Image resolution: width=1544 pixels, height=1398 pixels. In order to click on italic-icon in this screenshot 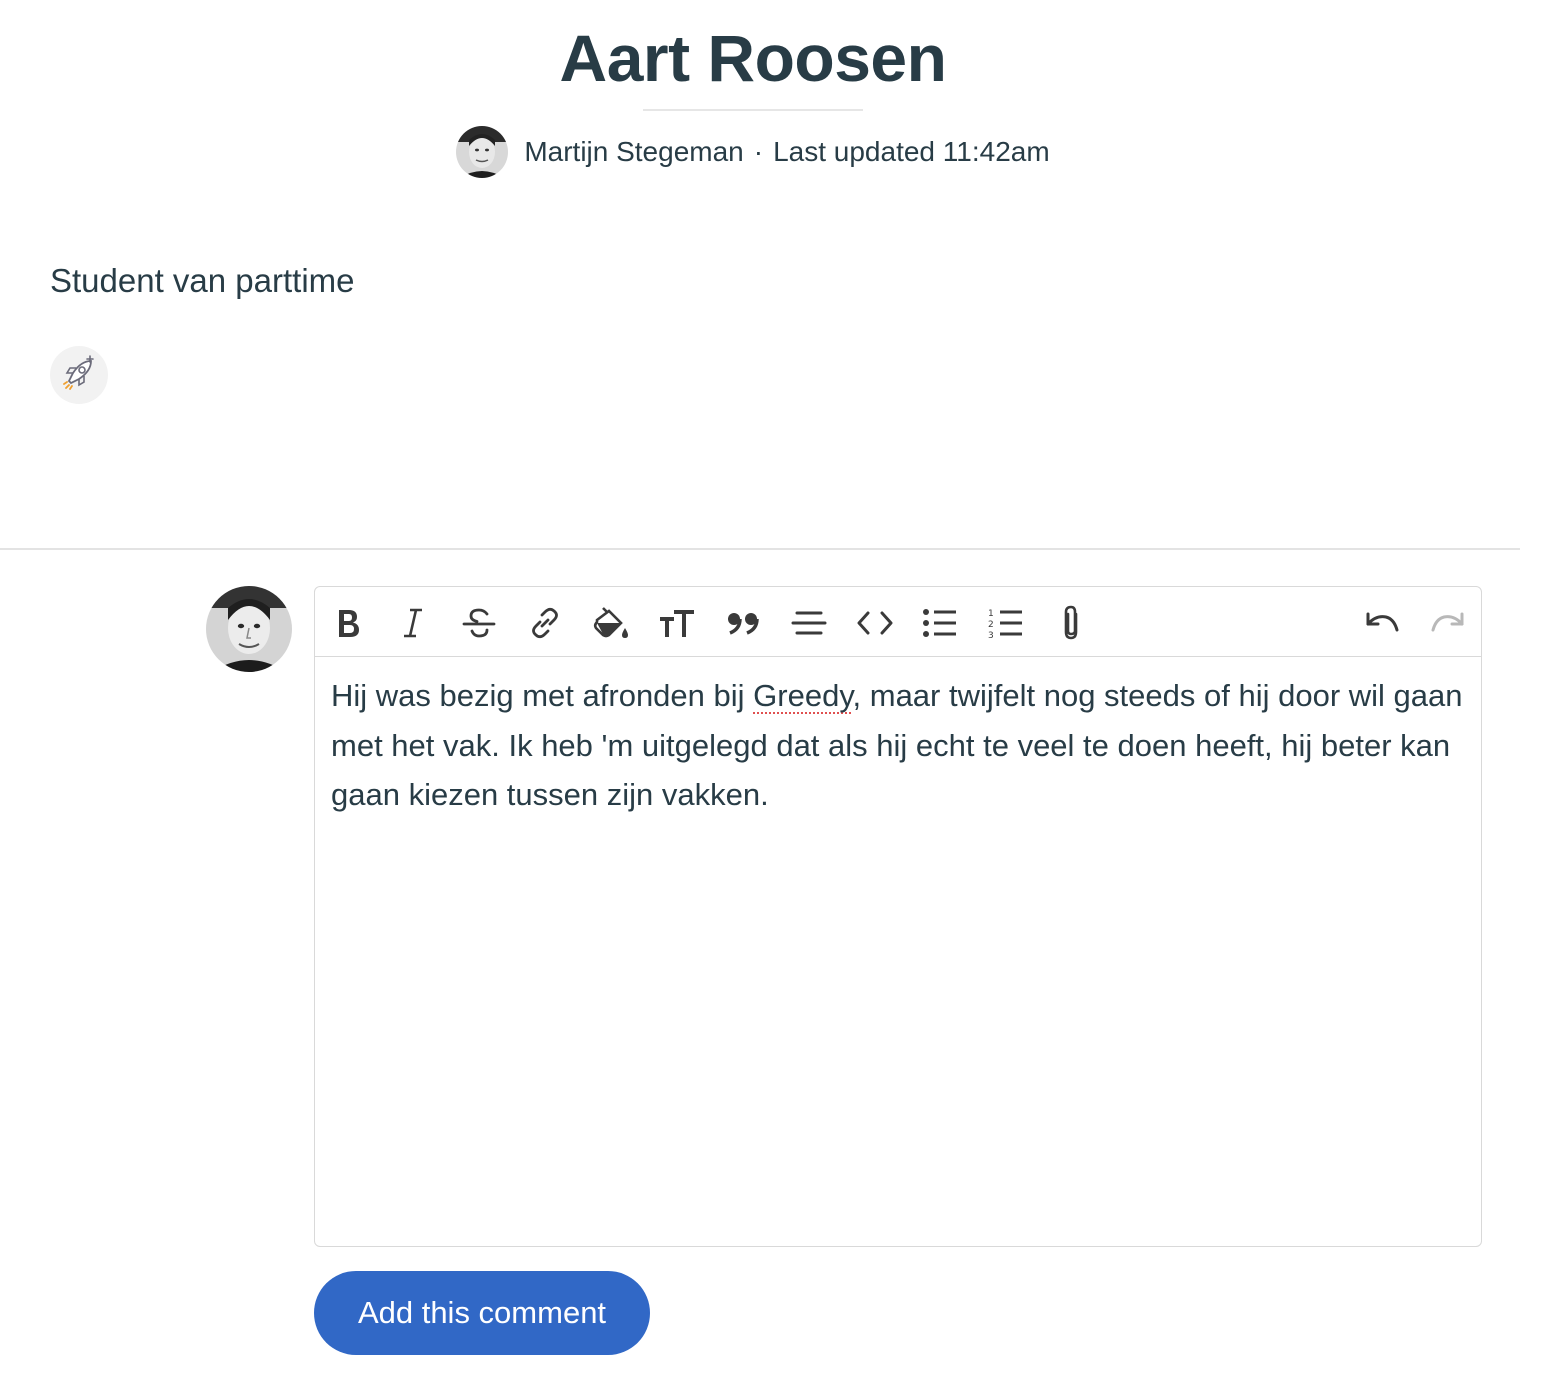, I will do `click(413, 623)`.